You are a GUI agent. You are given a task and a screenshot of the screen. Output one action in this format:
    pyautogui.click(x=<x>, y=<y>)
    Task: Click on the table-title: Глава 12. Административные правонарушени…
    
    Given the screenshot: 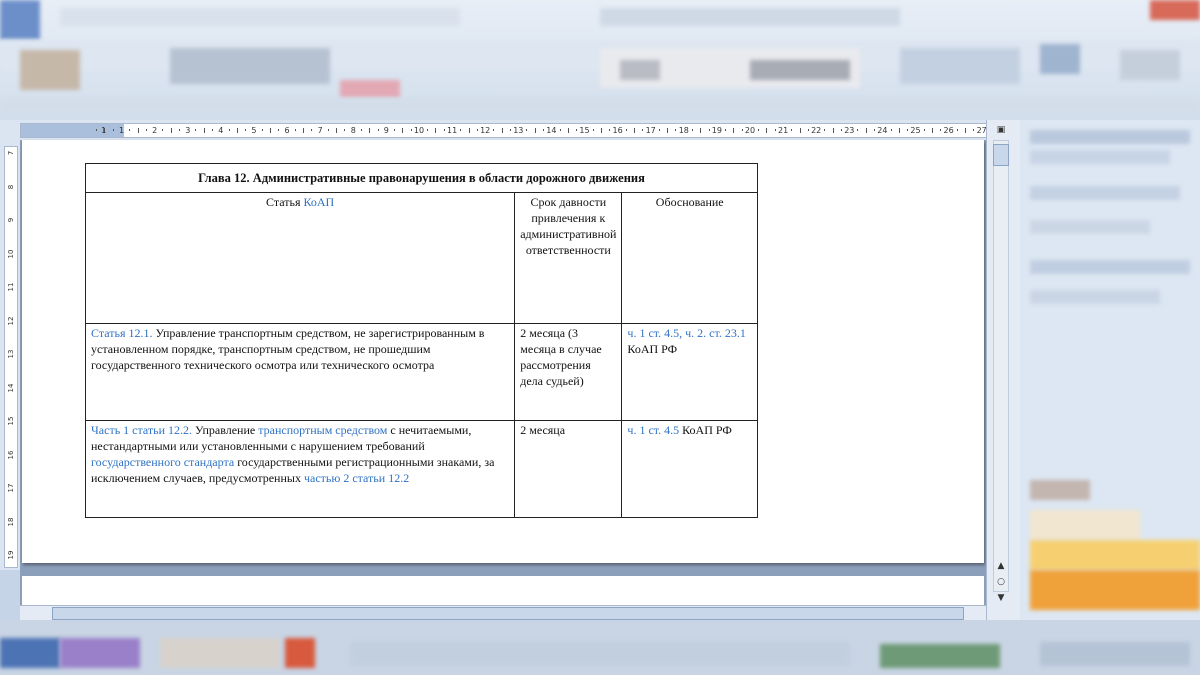 What is the action you would take?
    pyautogui.click(x=421, y=178)
    